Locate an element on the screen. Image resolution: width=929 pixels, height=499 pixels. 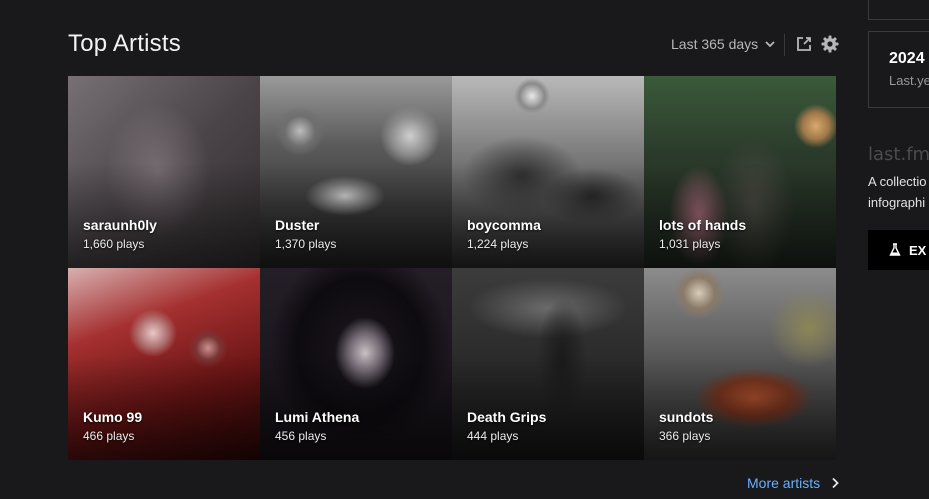
top-artists-header: Top Artists Last 365 days is located at coordinates (454, 45).